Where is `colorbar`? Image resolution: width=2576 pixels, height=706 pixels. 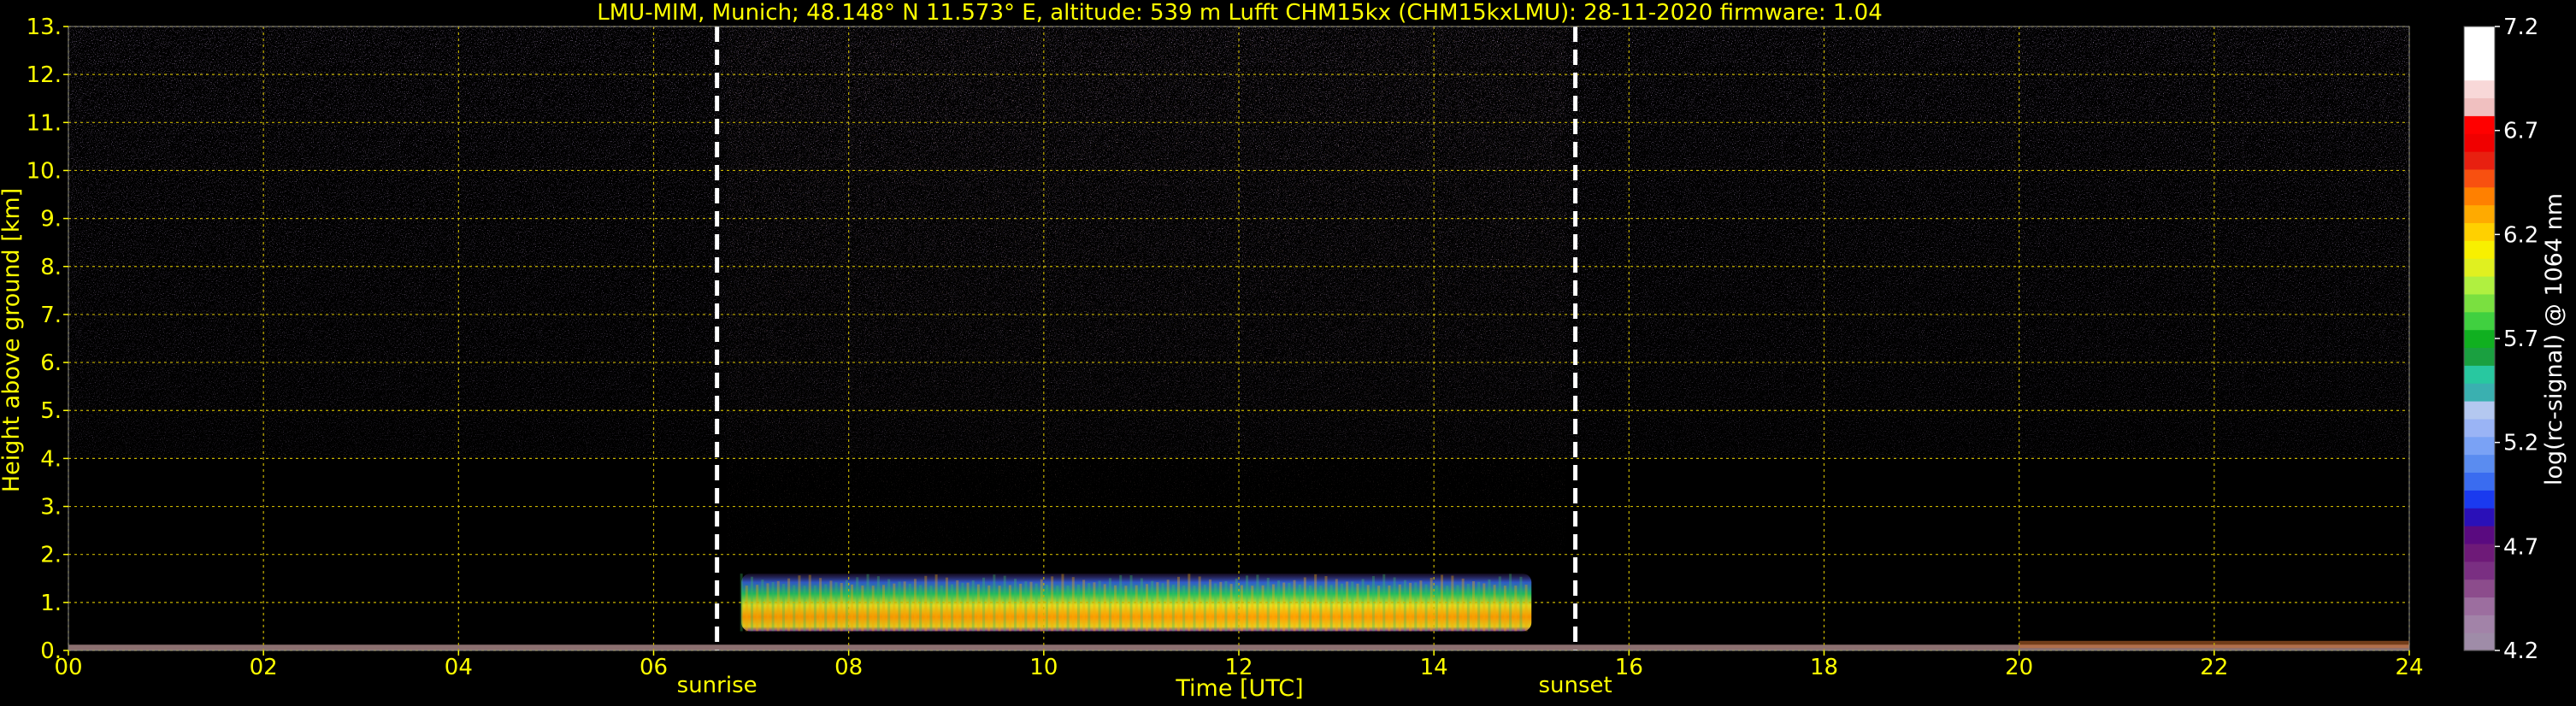 colorbar is located at coordinates (2479, 338).